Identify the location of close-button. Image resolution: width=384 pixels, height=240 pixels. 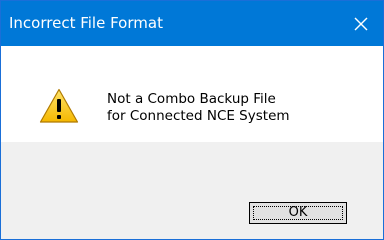
(361, 23).